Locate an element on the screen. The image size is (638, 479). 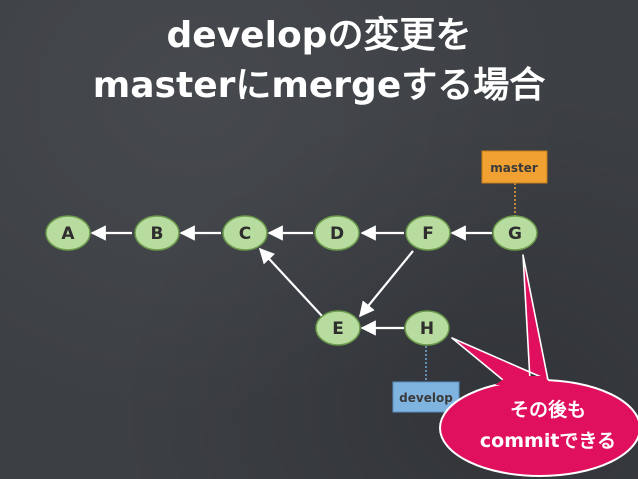
commit-node-c: C is located at coordinates (245, 233).